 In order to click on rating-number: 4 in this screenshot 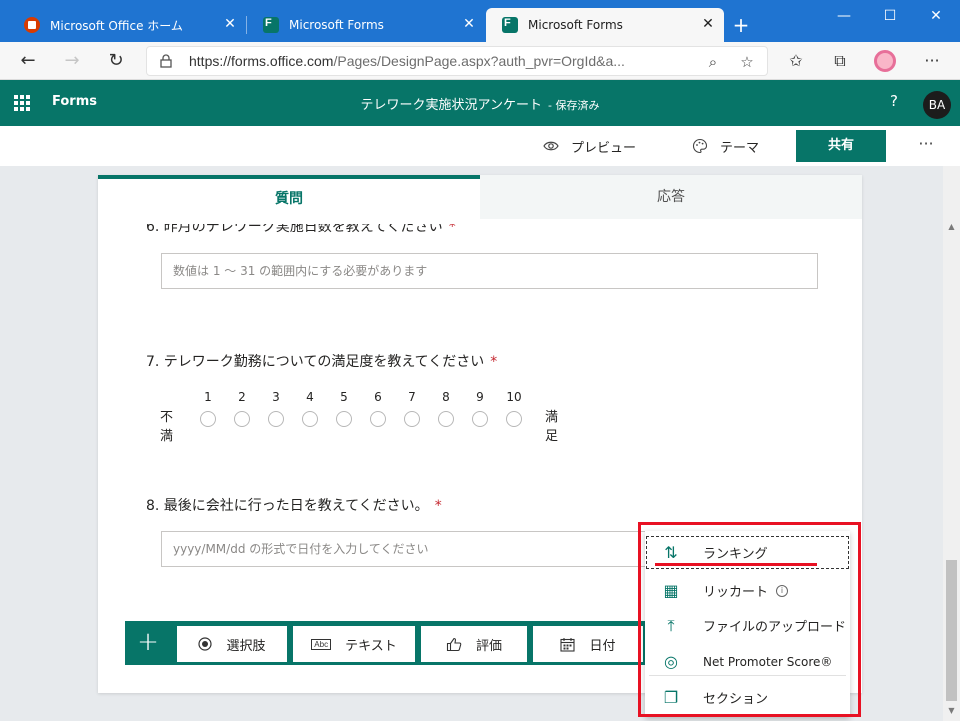, I will do `click(310, 397)`.